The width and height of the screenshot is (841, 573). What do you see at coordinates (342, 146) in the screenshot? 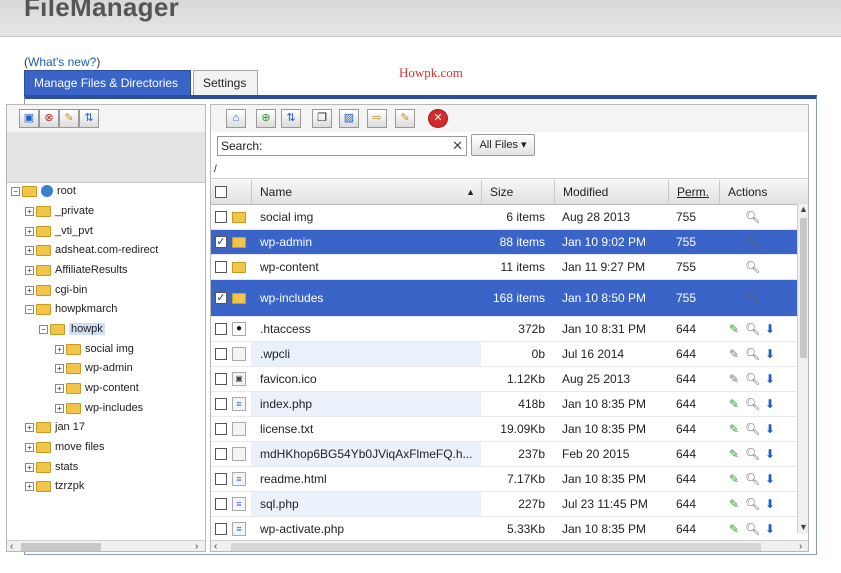
I see `search-input: Search: ✕` at bounding box center [342, 146].